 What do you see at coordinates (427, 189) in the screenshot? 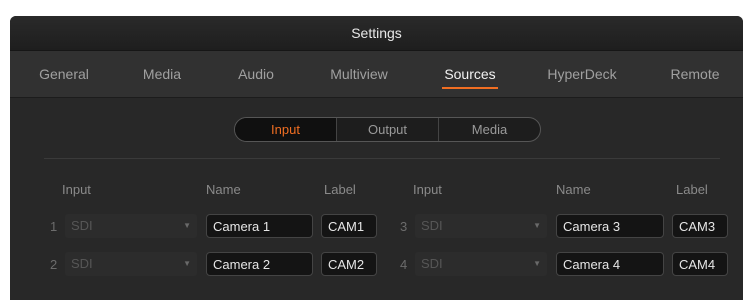
I see `header-input-right: Input` at bounding box center [427, 189].